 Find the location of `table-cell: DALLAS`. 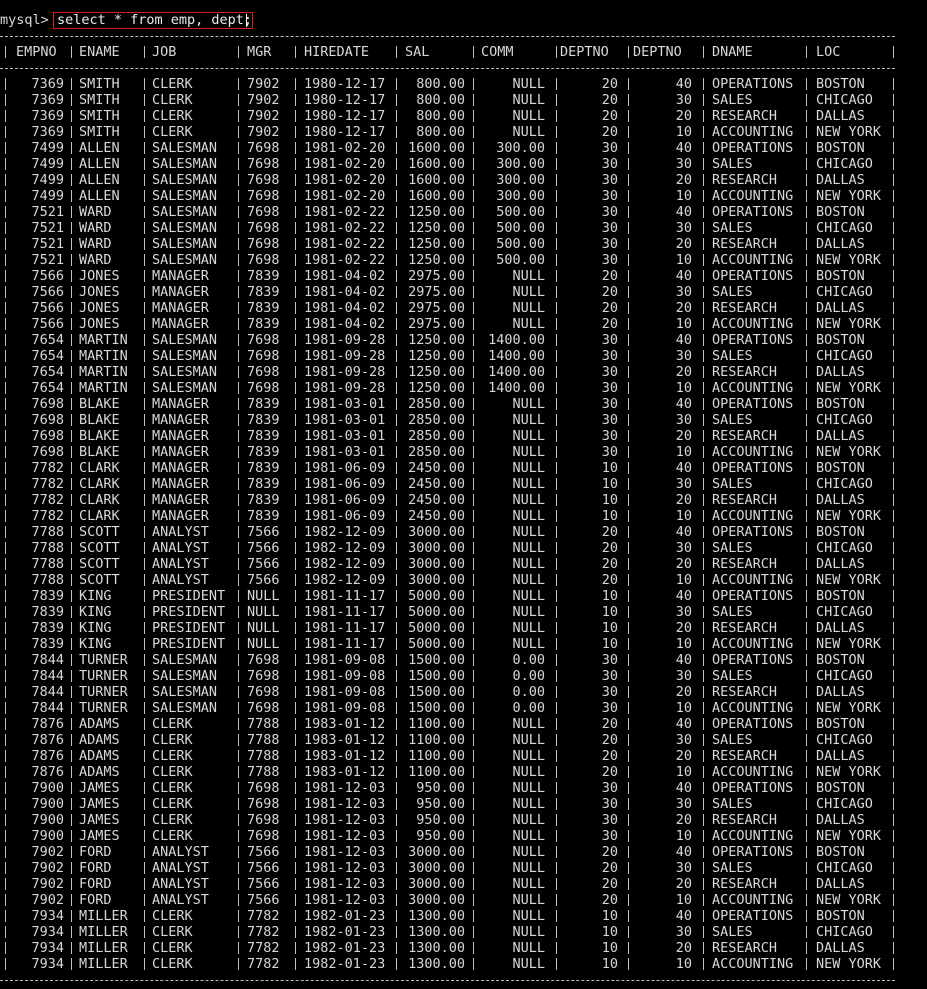

table-cell: DALLAS is located at coordinates (840, 692).